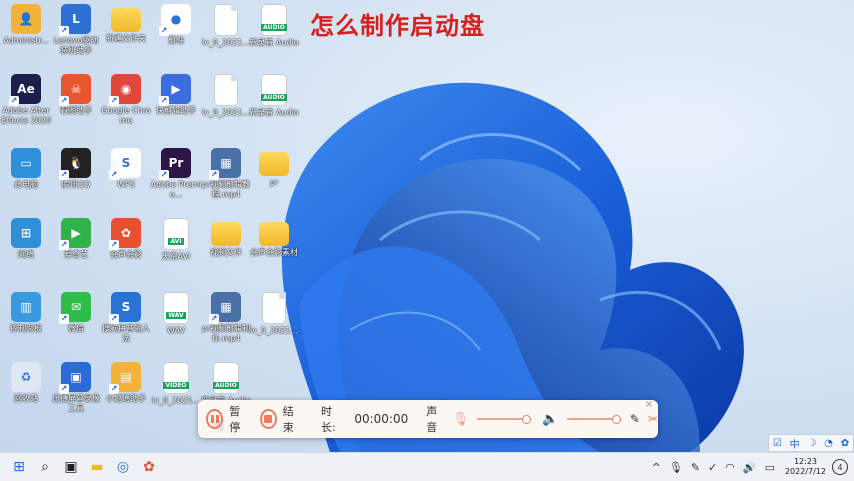 This screenshot has width=854, height=481. Describe the element at coordinates (71, 467) in the screenshot. I see `task-view-icon: ▣` at that location.